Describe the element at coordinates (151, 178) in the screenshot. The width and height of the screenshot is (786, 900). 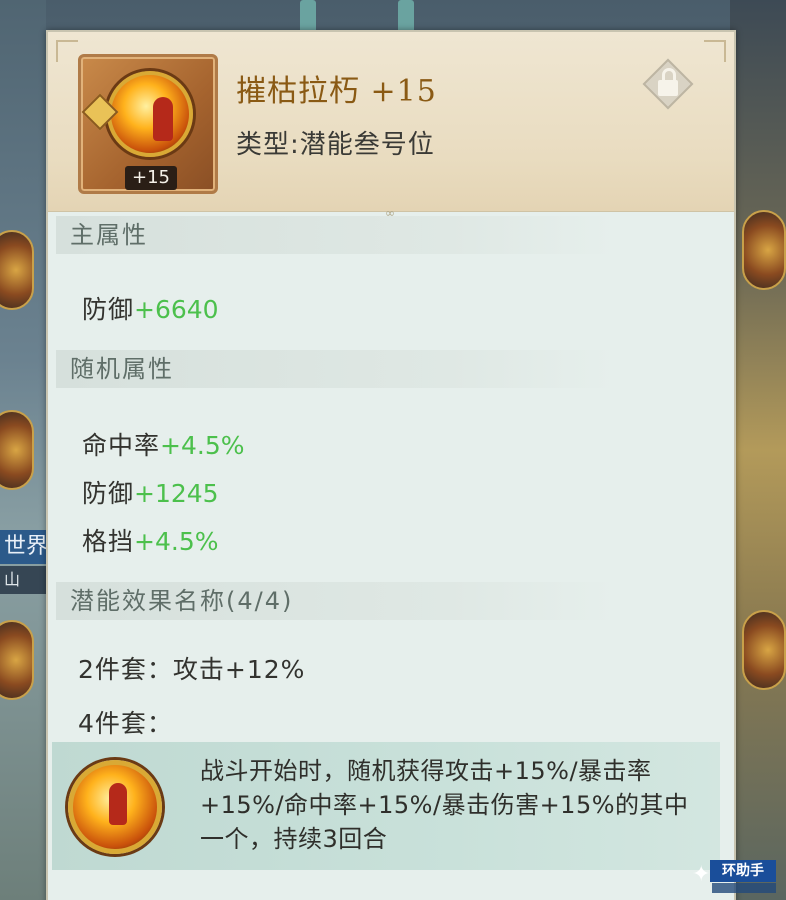
I see `item-level-badge: +15` at that location.